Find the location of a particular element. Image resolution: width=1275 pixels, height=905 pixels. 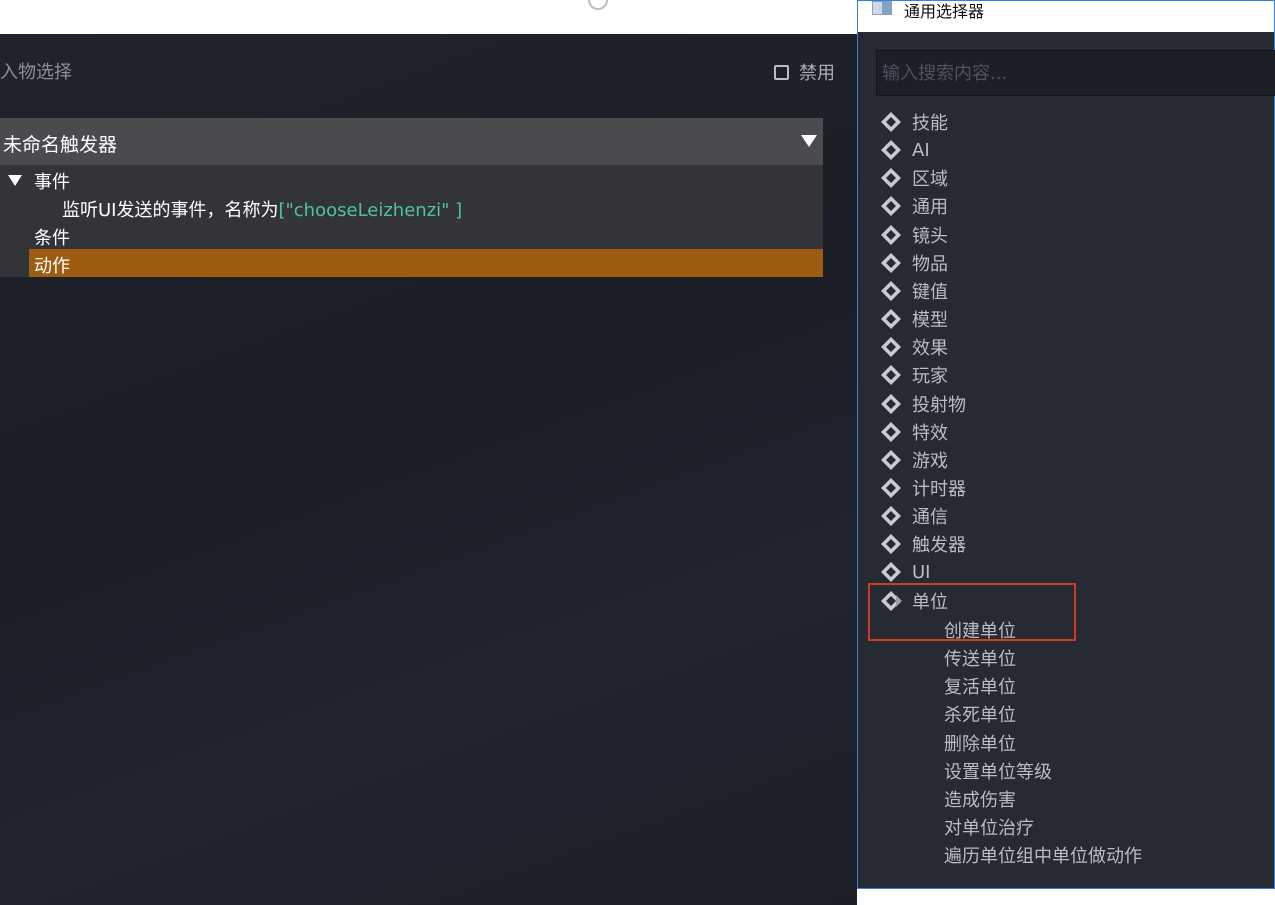

picker-title: 通用选择器 is located at coordinates (944, 11).